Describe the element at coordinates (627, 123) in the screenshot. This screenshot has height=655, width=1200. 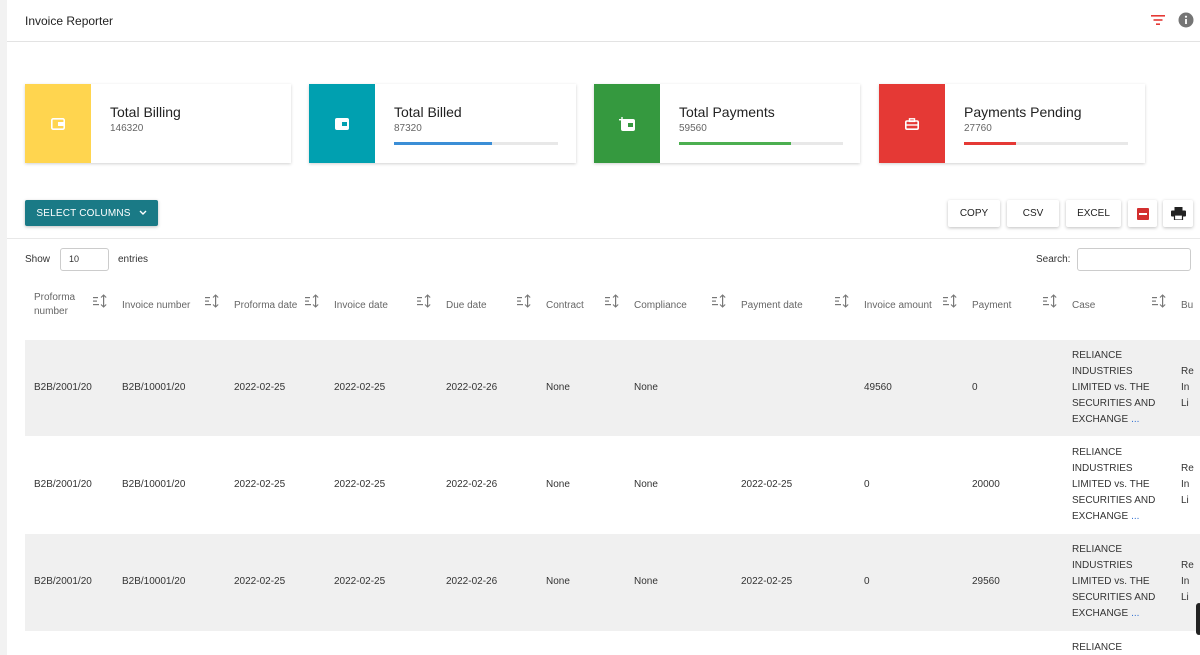
I see `wallet-add-icon` at that location.